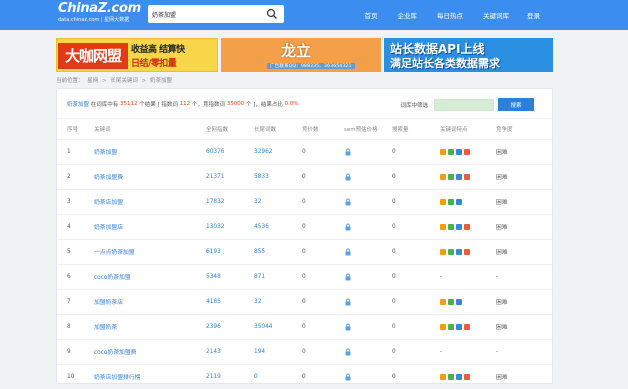  Describe the element at coordinates (213, 352) in the screenshot. I see `index-link: 2143` at that location.